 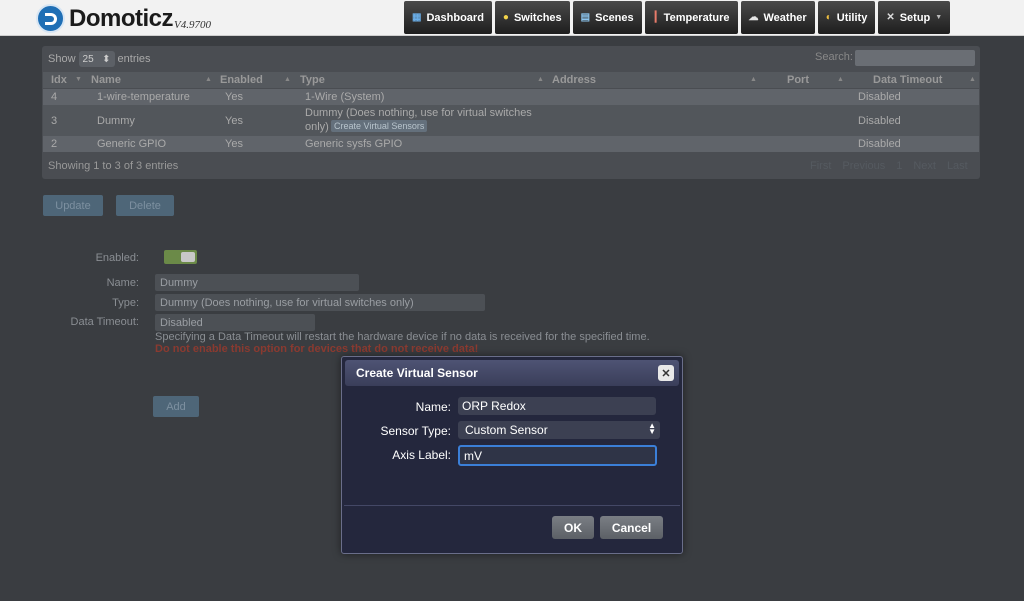 What do you see at coordinates (828, 17) in the screenshot?
I see `utility-icon: ◐` at bounding box center [828, 17].